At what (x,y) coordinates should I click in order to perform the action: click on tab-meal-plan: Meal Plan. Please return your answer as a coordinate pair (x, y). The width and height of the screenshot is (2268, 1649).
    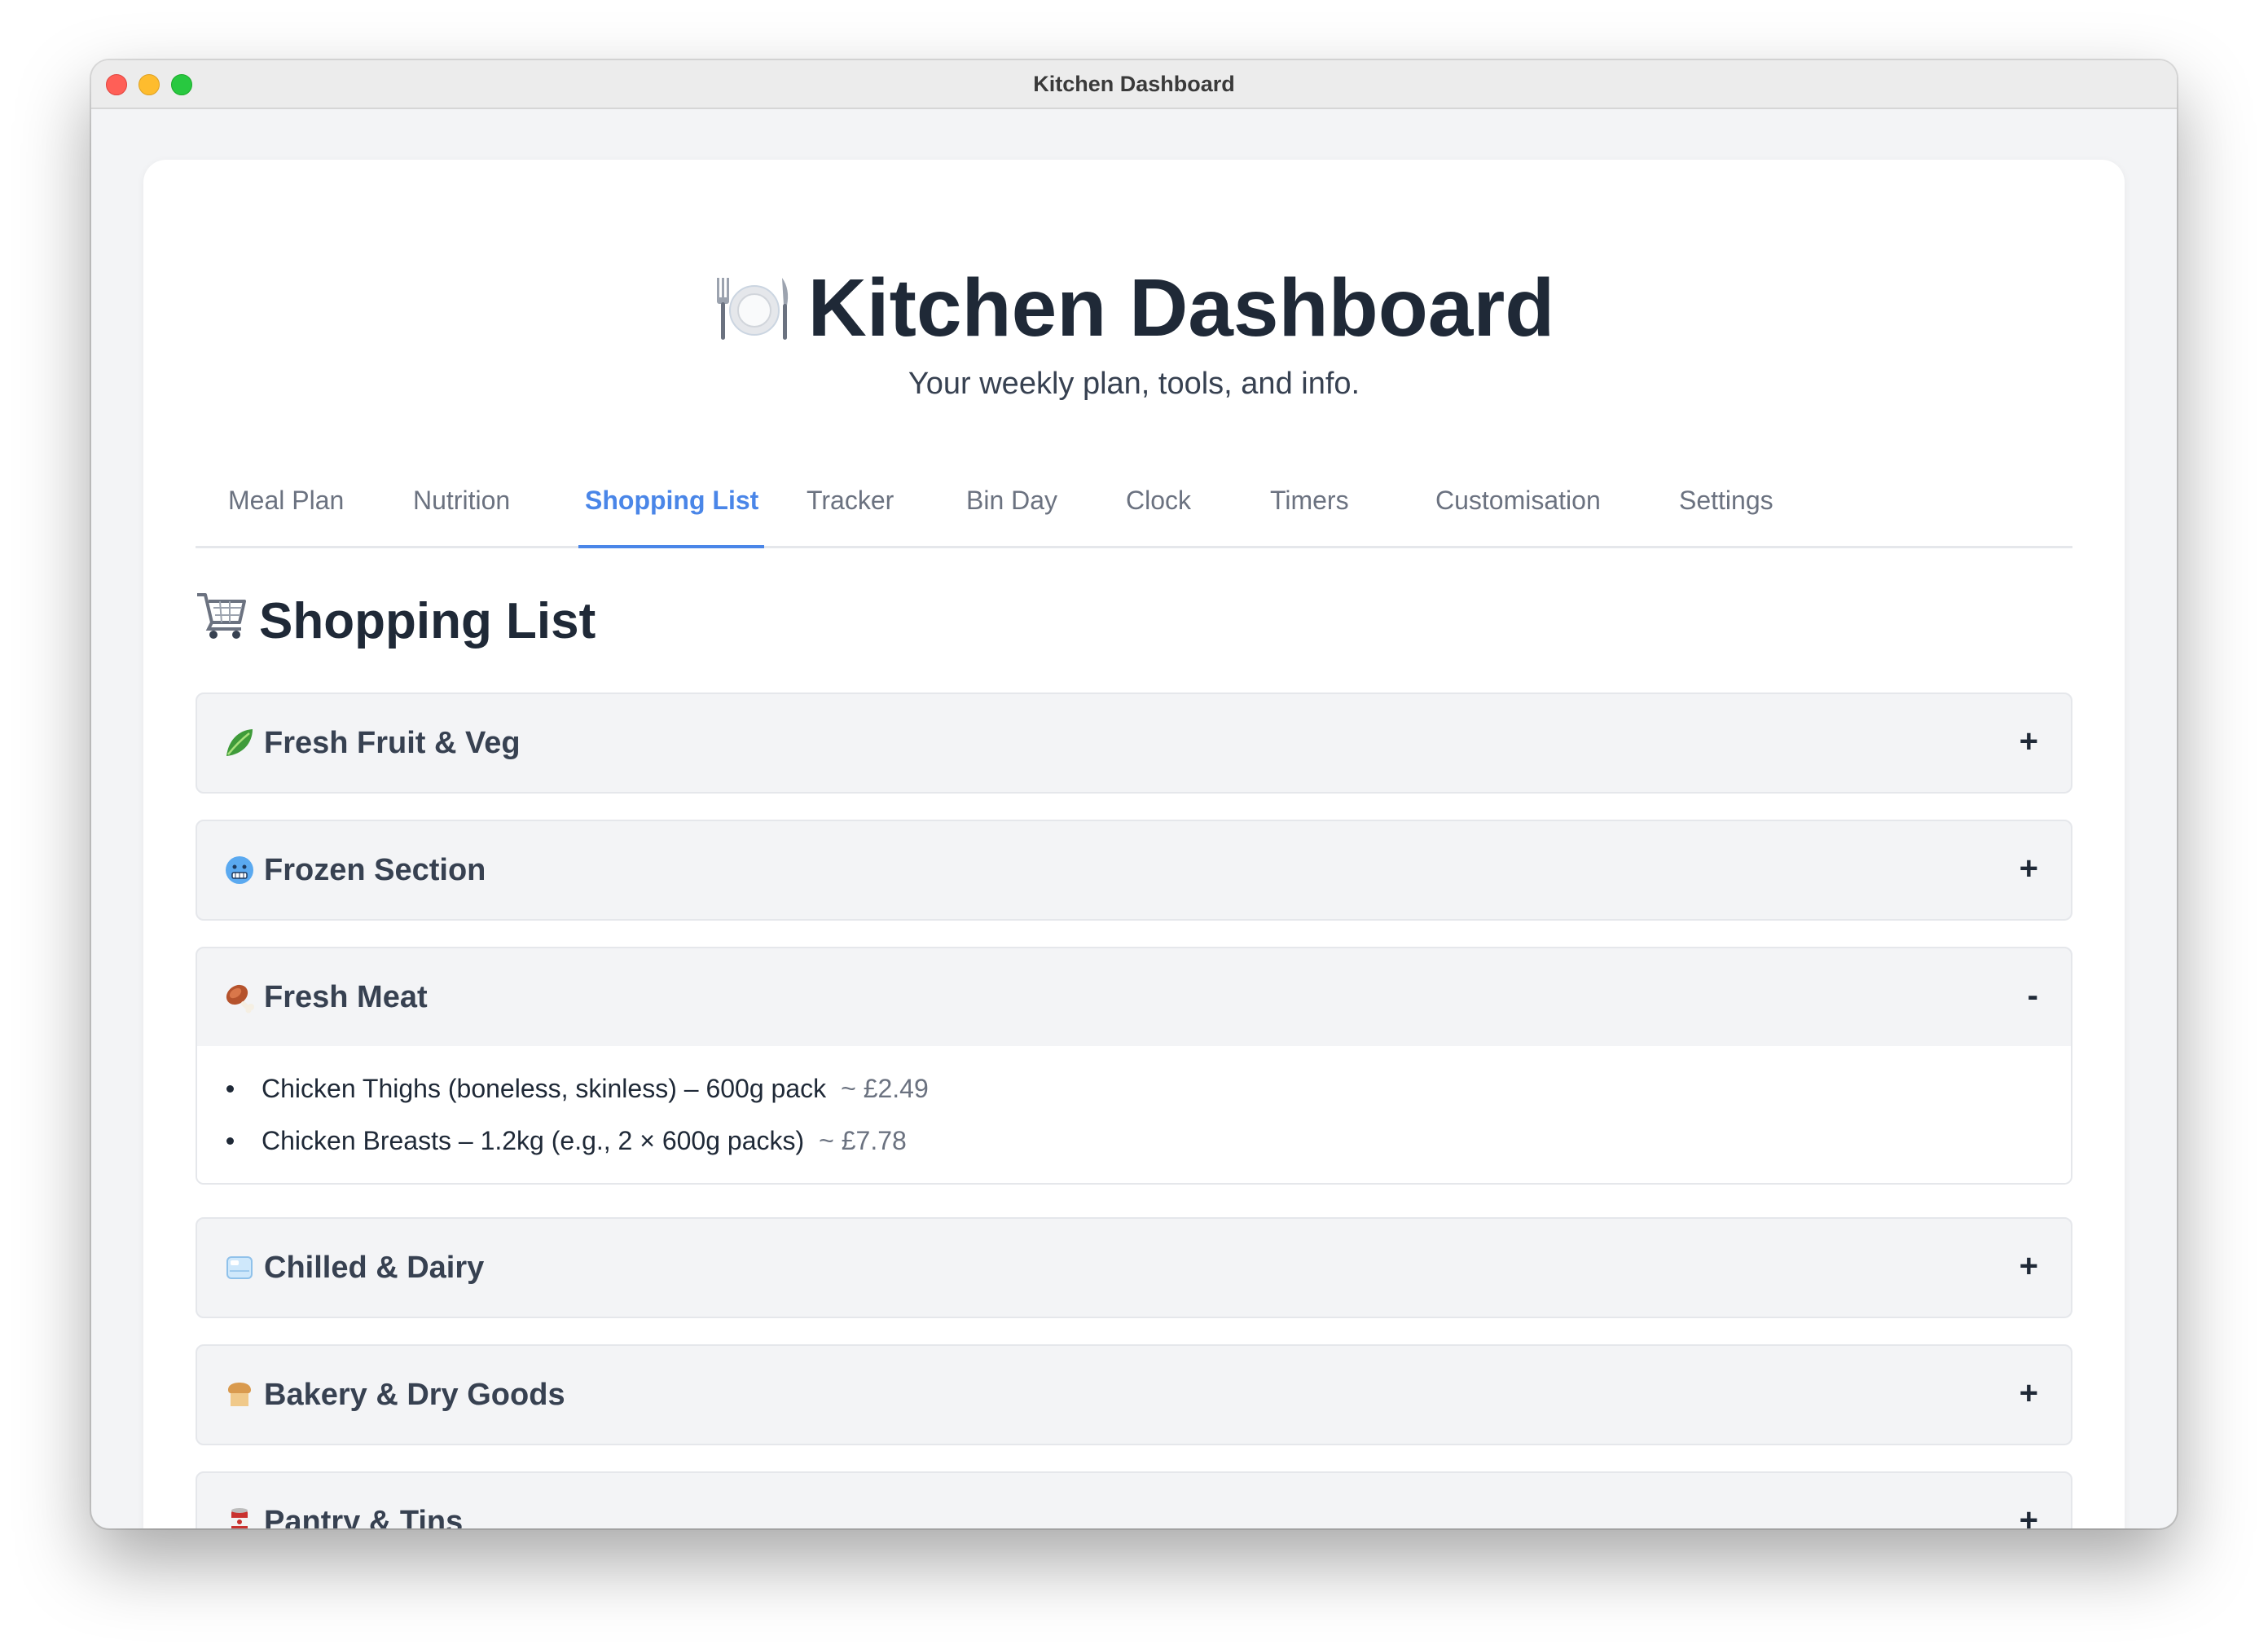
    Looking at the image, I should click on (286, 501).